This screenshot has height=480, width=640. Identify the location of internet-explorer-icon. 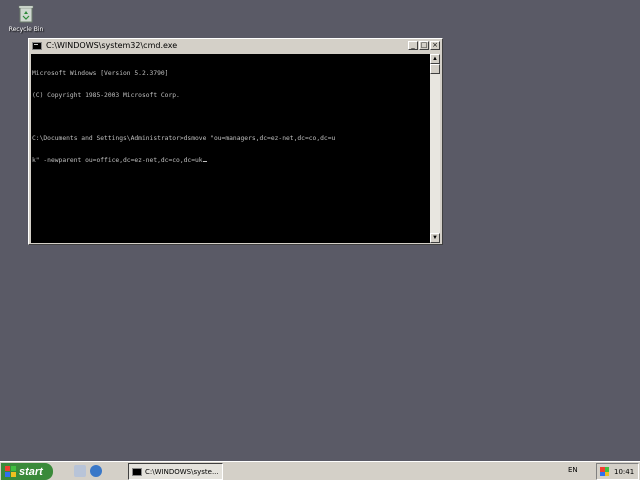
(96, 471).